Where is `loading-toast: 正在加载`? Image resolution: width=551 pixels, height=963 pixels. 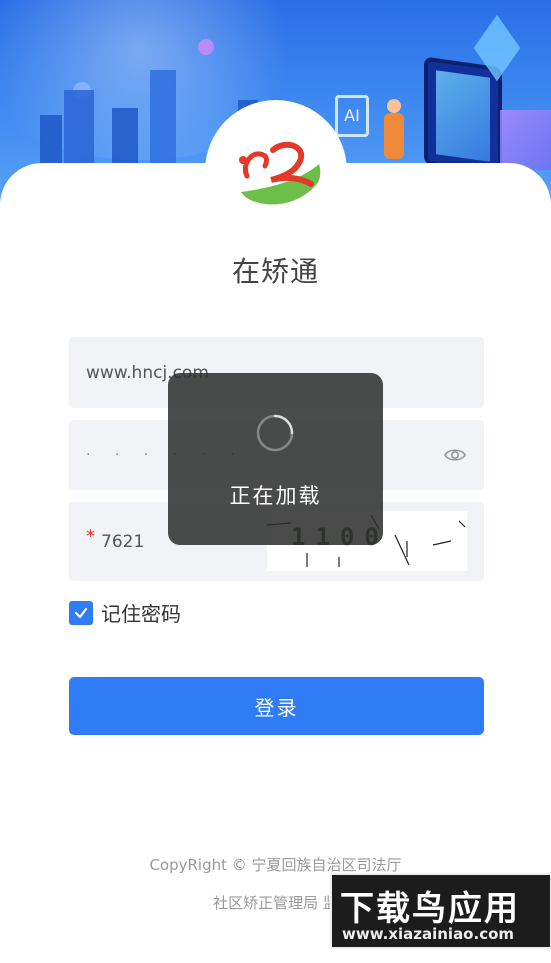 loading-toast: 正在加载 is located at coordinates (275, 459).